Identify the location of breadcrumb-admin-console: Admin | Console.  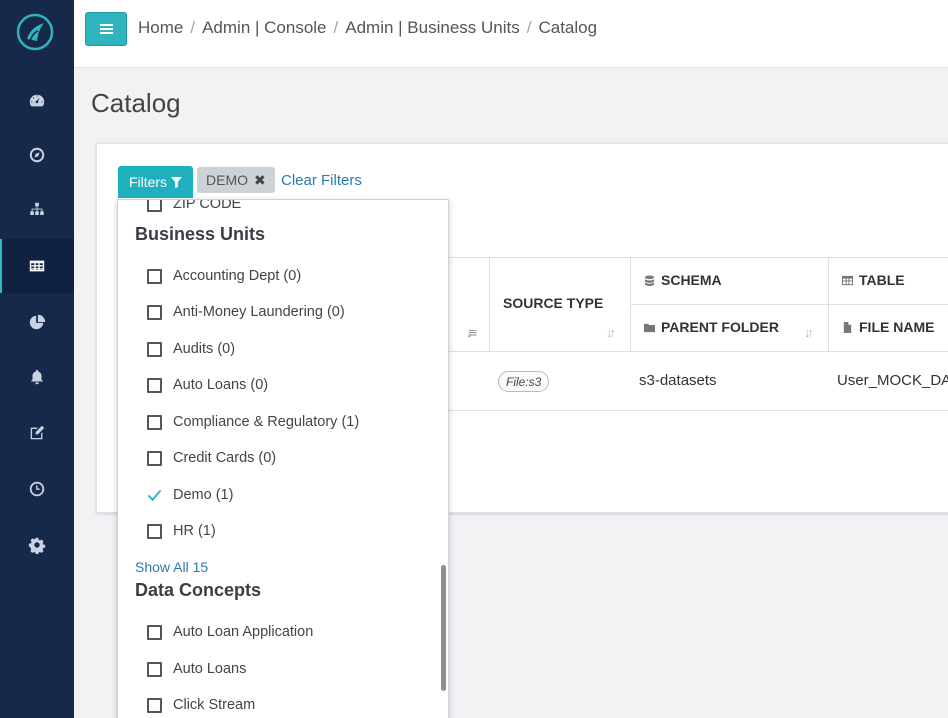
(264, 28).